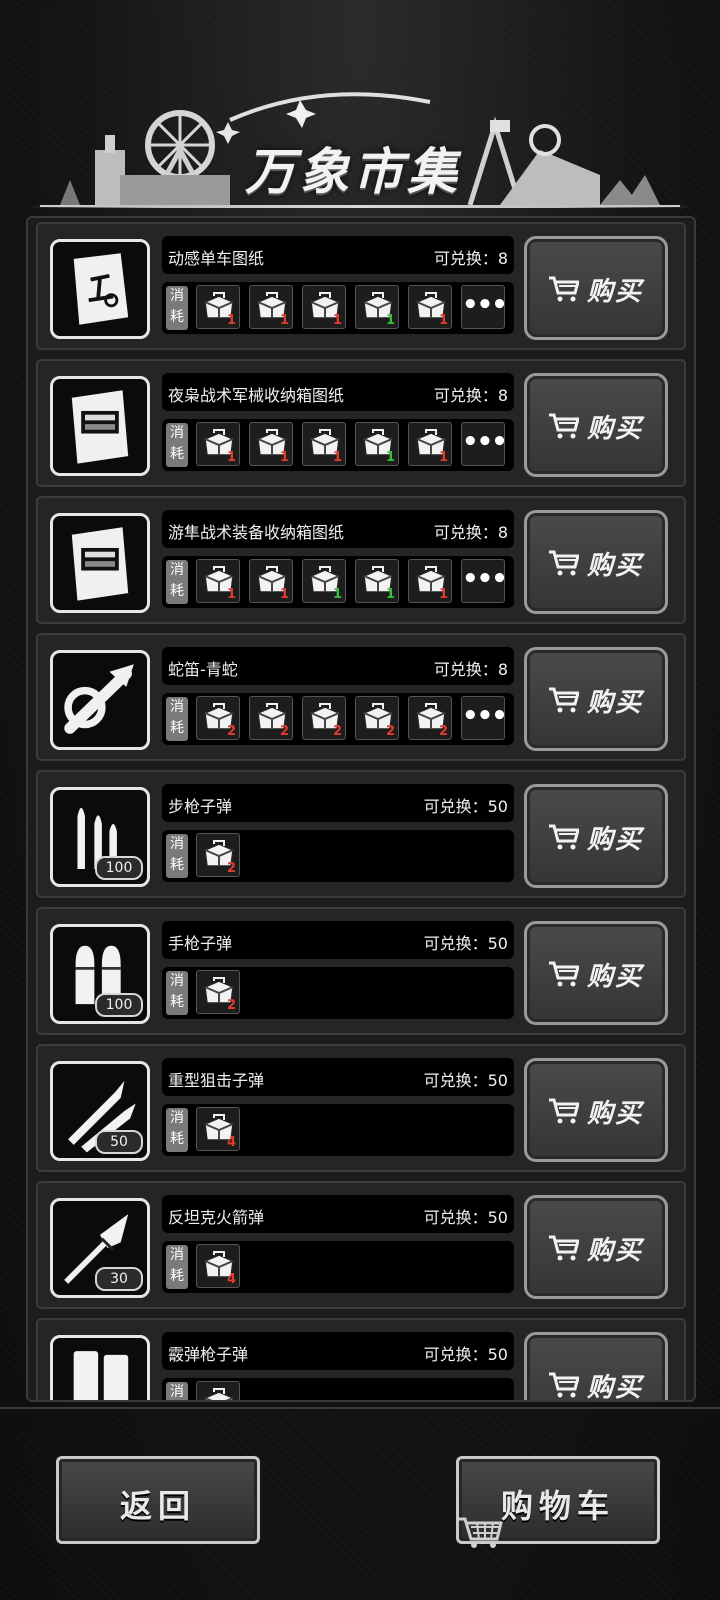 The height and width of the screenshot is (1600, 720). I want to click on blueprint-crate-icon, so click(100, 427).